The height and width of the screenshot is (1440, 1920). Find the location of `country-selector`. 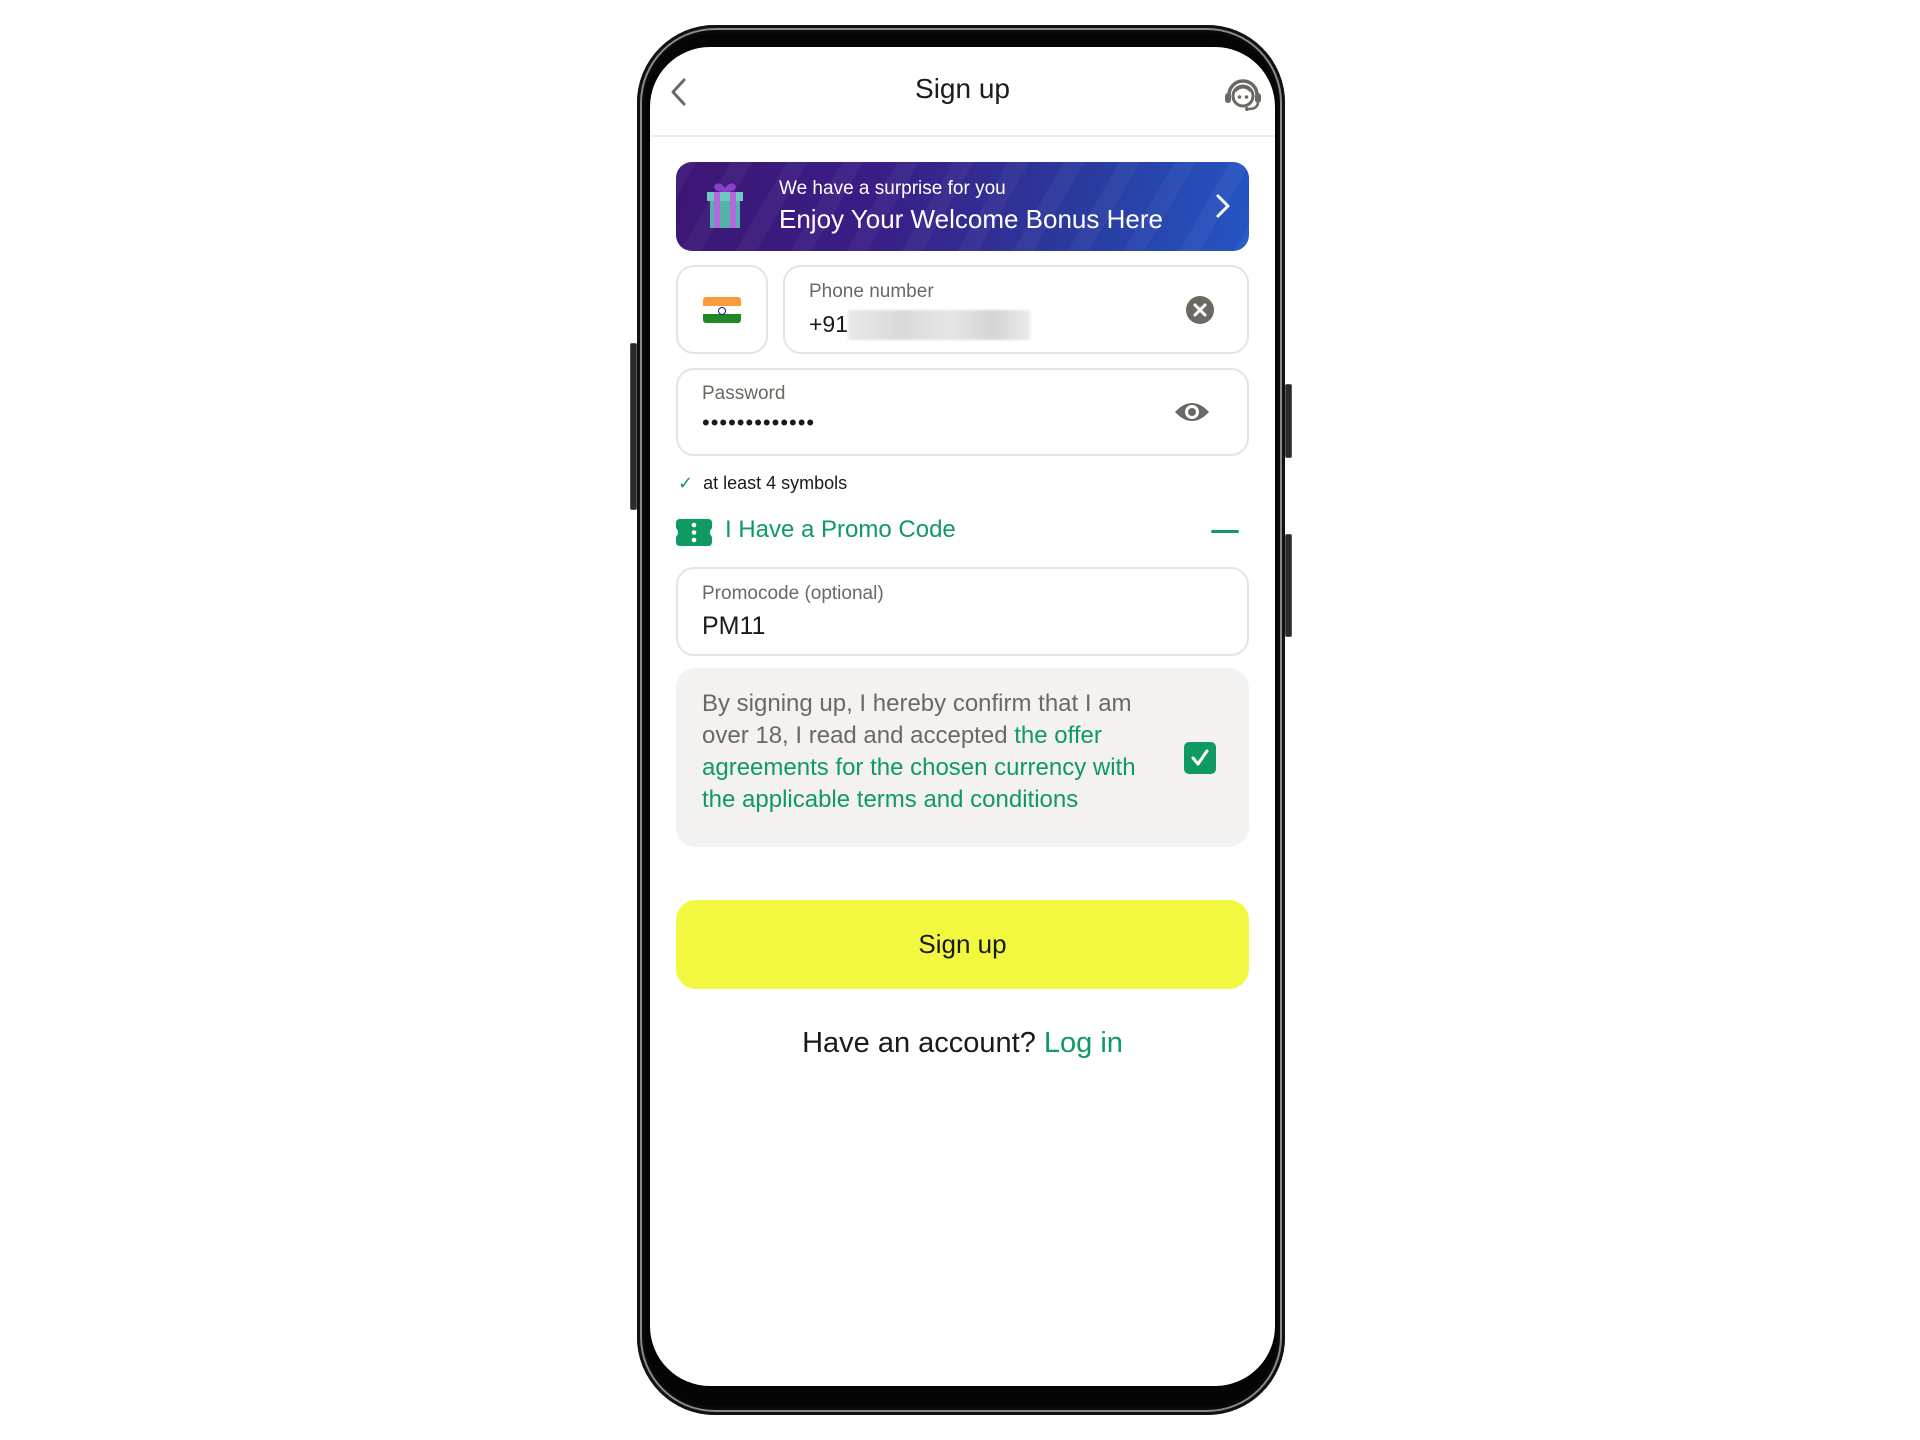

country-selector is located at coordinates (722, 309).